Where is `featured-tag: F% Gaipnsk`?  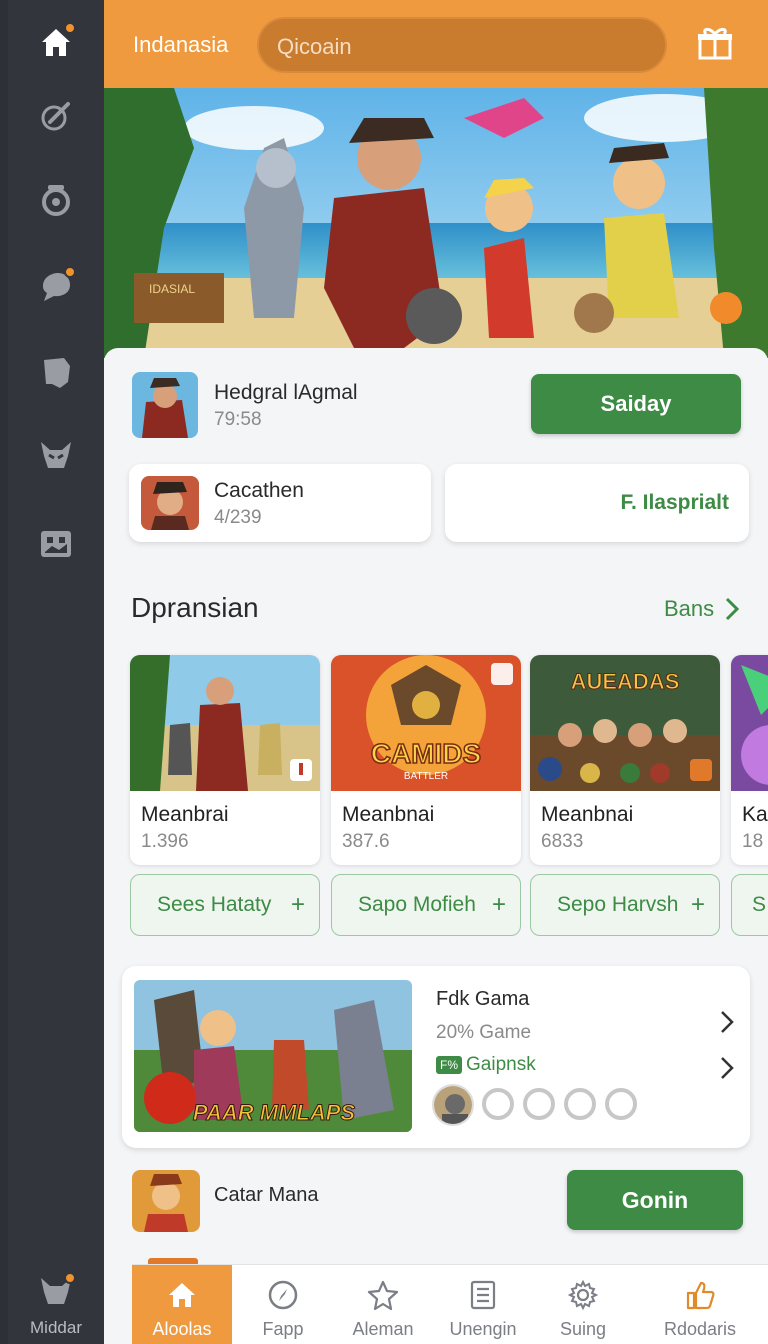 featured-tag: F% Gaipnsk is located at coordinates (486, 1065).